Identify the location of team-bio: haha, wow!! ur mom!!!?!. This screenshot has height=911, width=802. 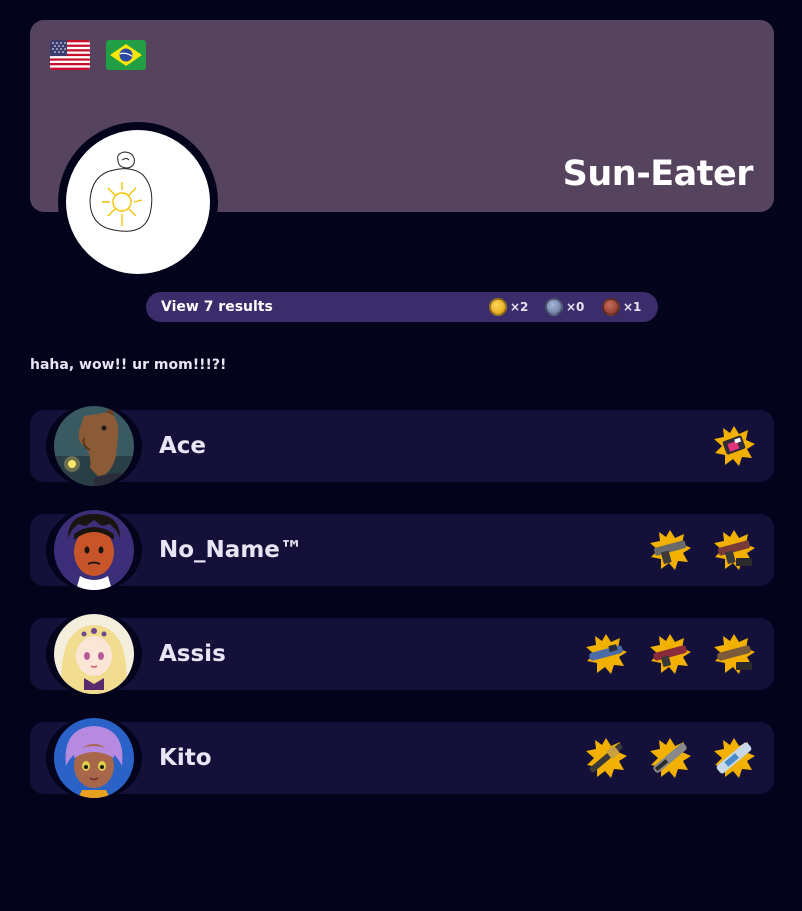
(128, 365).